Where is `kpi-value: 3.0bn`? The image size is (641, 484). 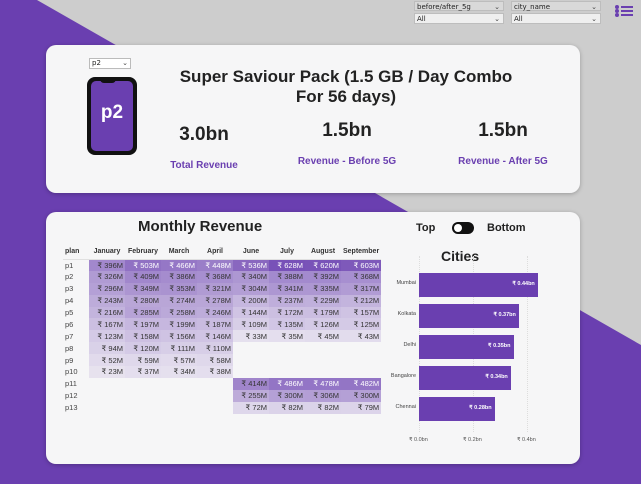 kpi-value: 3.0bn is located at coordinates (204, 134).